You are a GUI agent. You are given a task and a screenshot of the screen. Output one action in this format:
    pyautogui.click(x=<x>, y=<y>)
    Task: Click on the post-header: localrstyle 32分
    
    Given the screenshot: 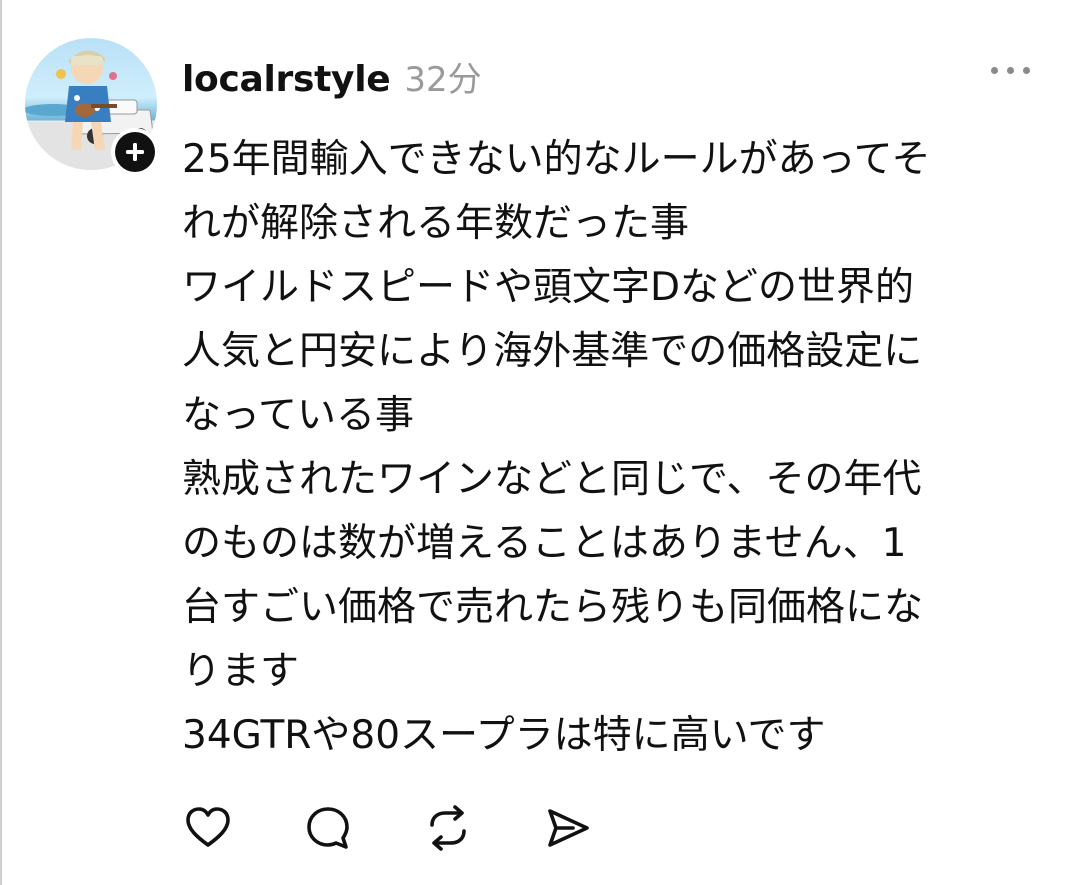 What is the action you would take?
    pyautogui.click(x=332, y=76)
    